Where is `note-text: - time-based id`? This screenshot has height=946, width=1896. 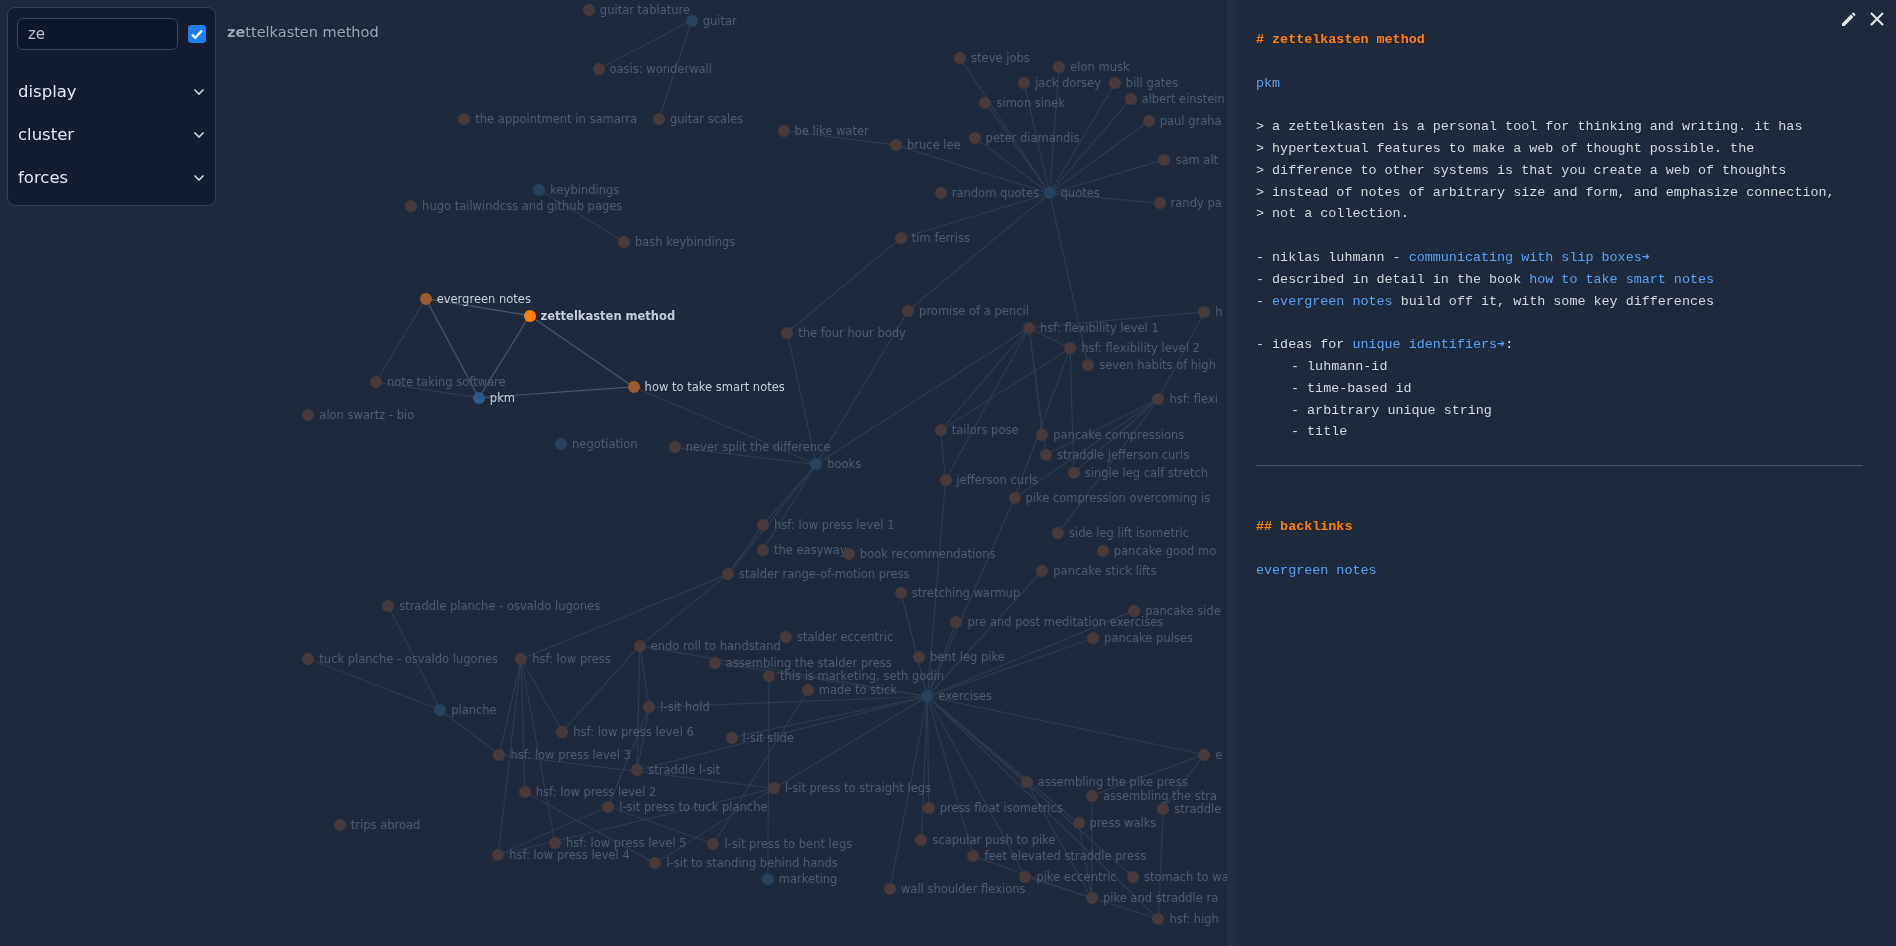 note-text: - time-based id is located at coordinates (1352, 388).